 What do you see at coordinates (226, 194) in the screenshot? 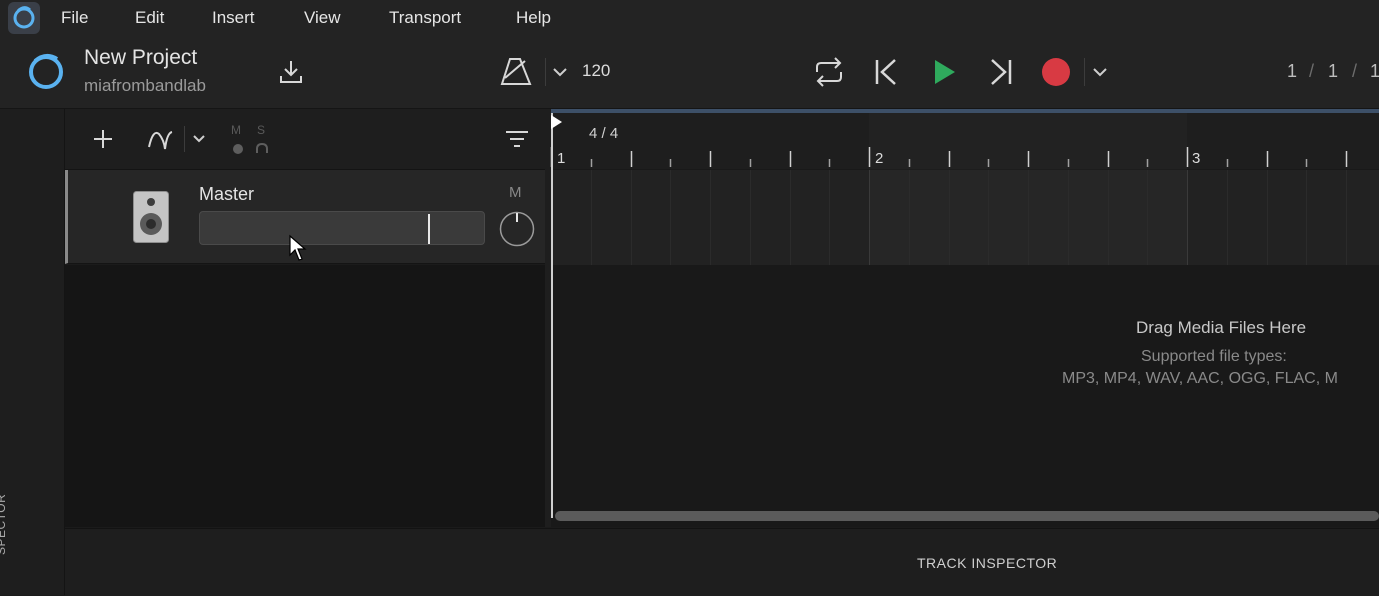
I see `master-track-name: Master` at bounding box center [226, 194].